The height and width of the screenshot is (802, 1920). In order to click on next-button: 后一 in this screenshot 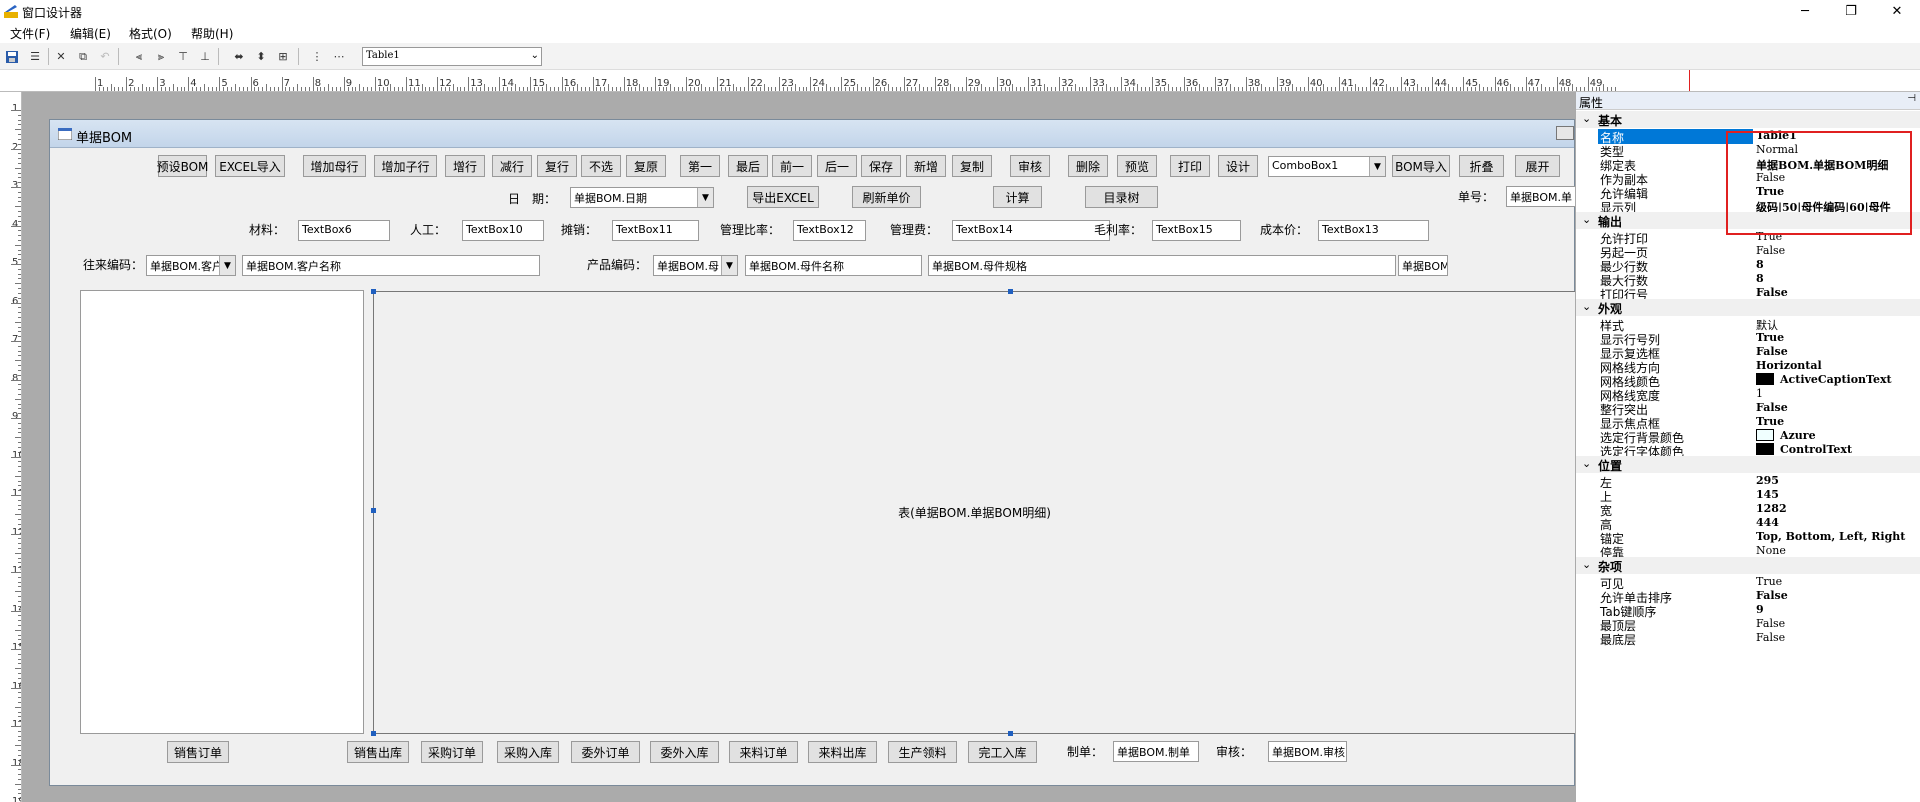, I will do `click(837, 166)`.